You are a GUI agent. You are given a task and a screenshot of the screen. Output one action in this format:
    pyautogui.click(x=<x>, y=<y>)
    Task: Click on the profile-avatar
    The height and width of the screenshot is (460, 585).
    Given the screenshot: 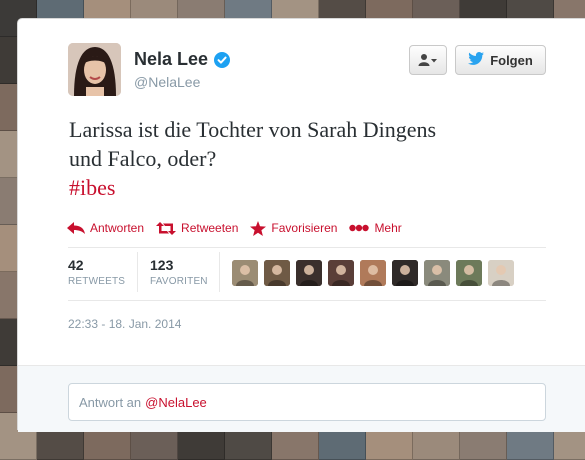 What is the action you would take?
    pyautogui.click(x=94, y=69)
    